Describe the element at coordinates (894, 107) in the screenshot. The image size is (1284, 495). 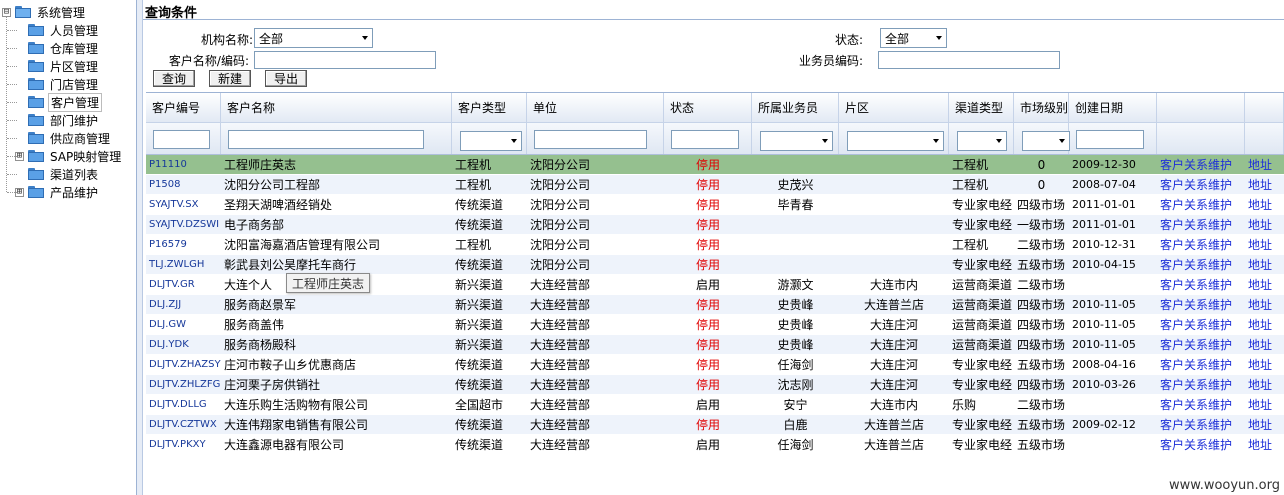
I see `column-header: 片区` at that location.